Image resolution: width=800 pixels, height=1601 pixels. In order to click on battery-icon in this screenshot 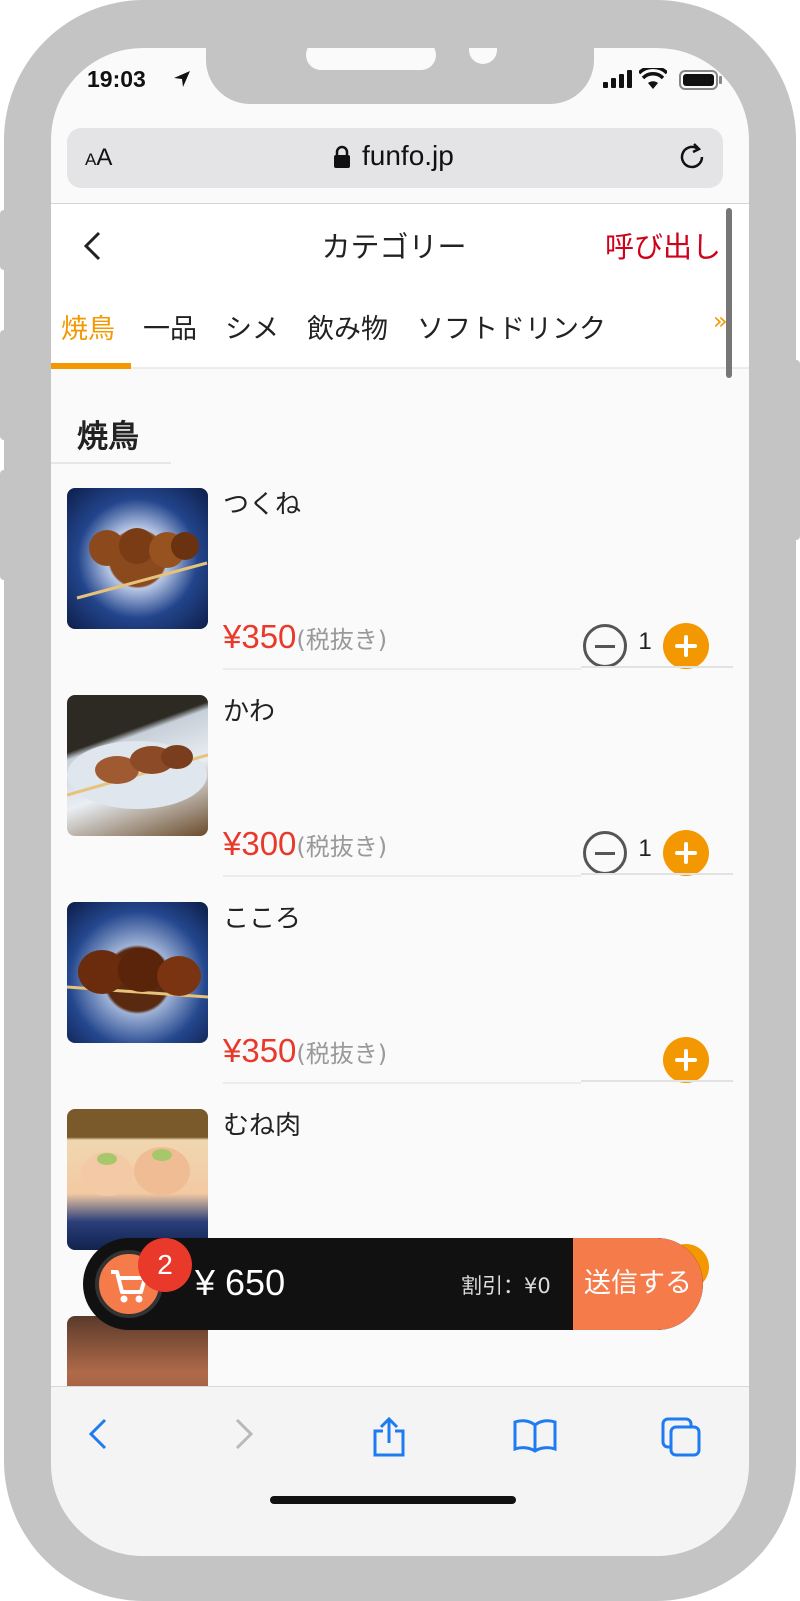, I will do `click(700, 80)`.